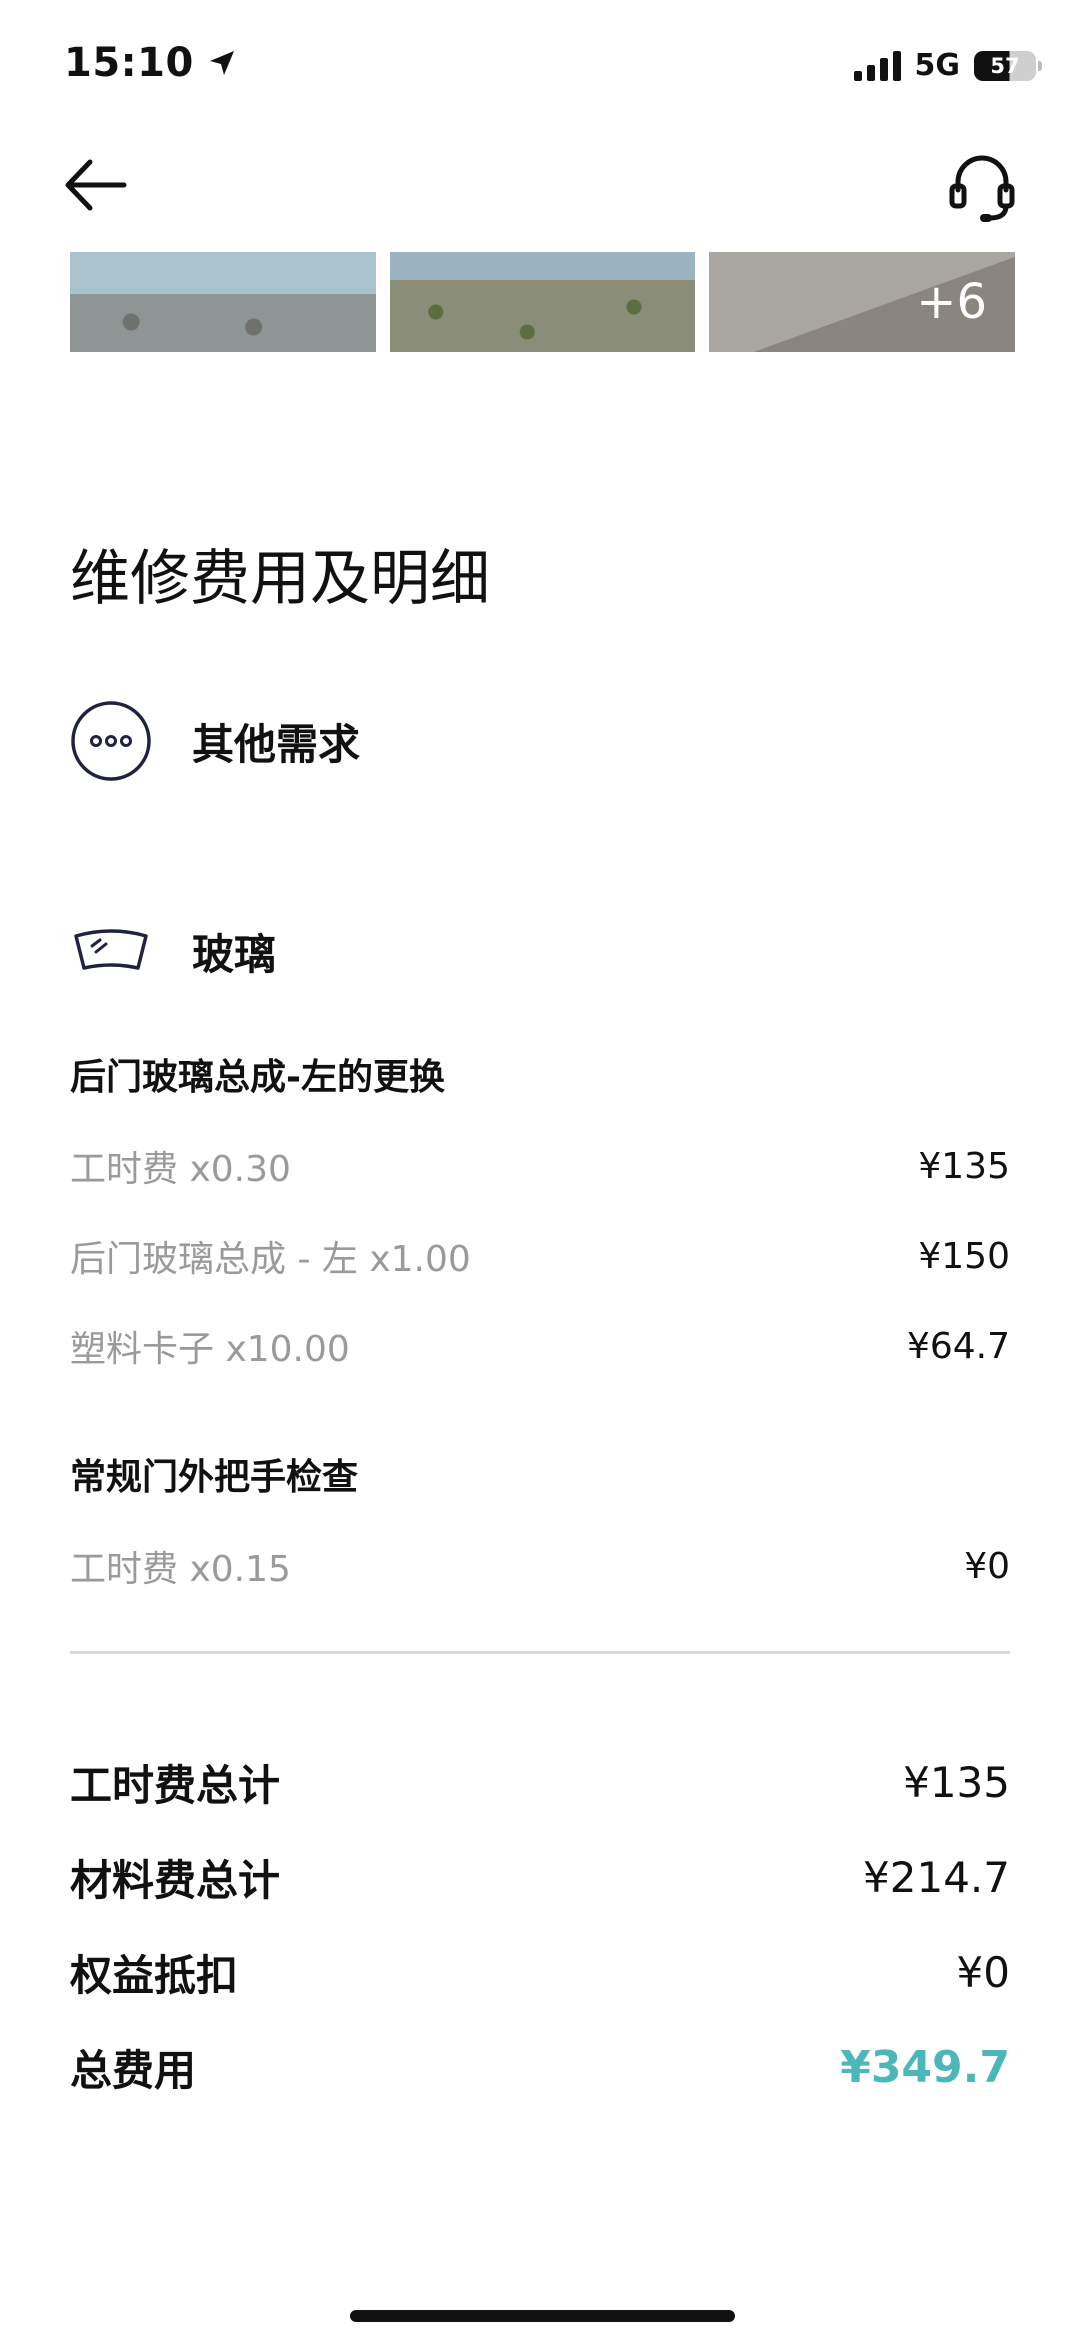 Image resolution: width=1080 pixels, height=2338 pixels. I want to click on battery-icon: 57, so click(1008, 65).